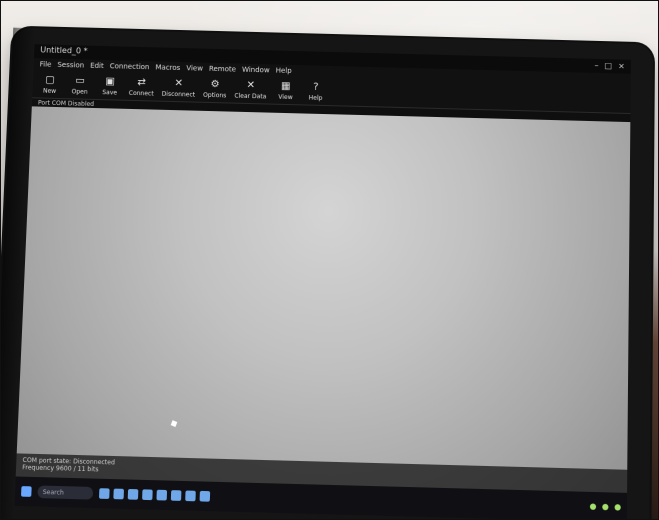 This screenshot has width=659, height=520. I want to click on save-icon: ▣, so click(110, 81).